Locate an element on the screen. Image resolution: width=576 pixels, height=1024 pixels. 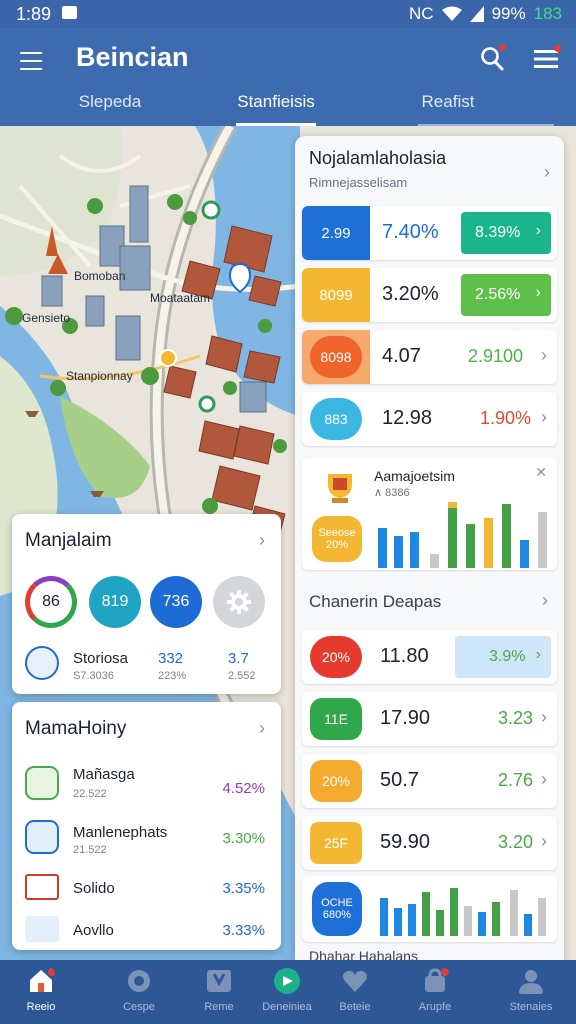
card-icon is located at coordinates (42, 887).